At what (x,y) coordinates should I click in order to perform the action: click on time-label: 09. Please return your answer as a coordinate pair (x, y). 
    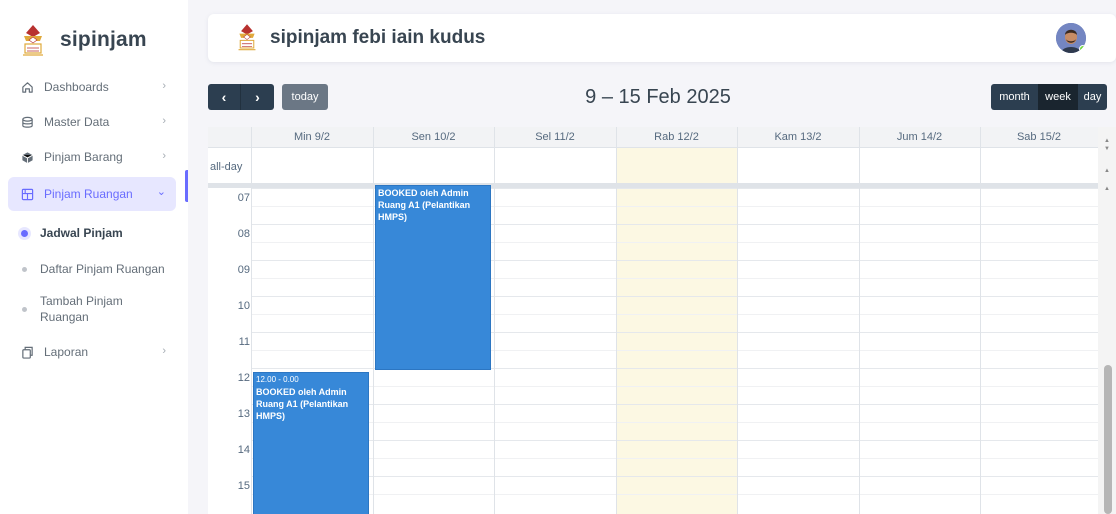
    Looking at the image, I should click on (243, 270).